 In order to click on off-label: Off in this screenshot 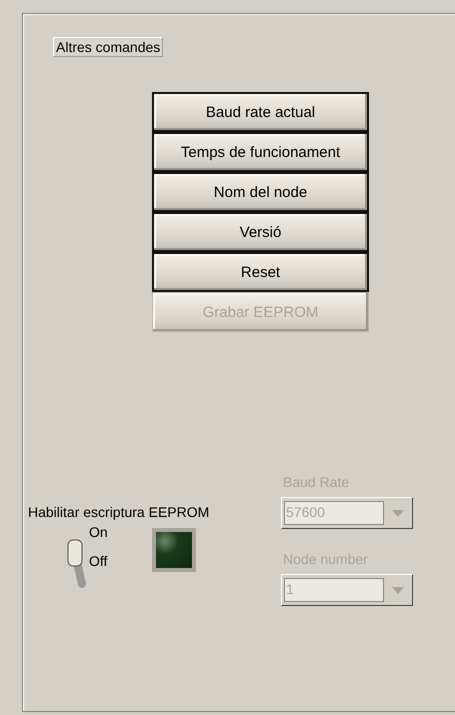, I will do `click(98, 561)`.